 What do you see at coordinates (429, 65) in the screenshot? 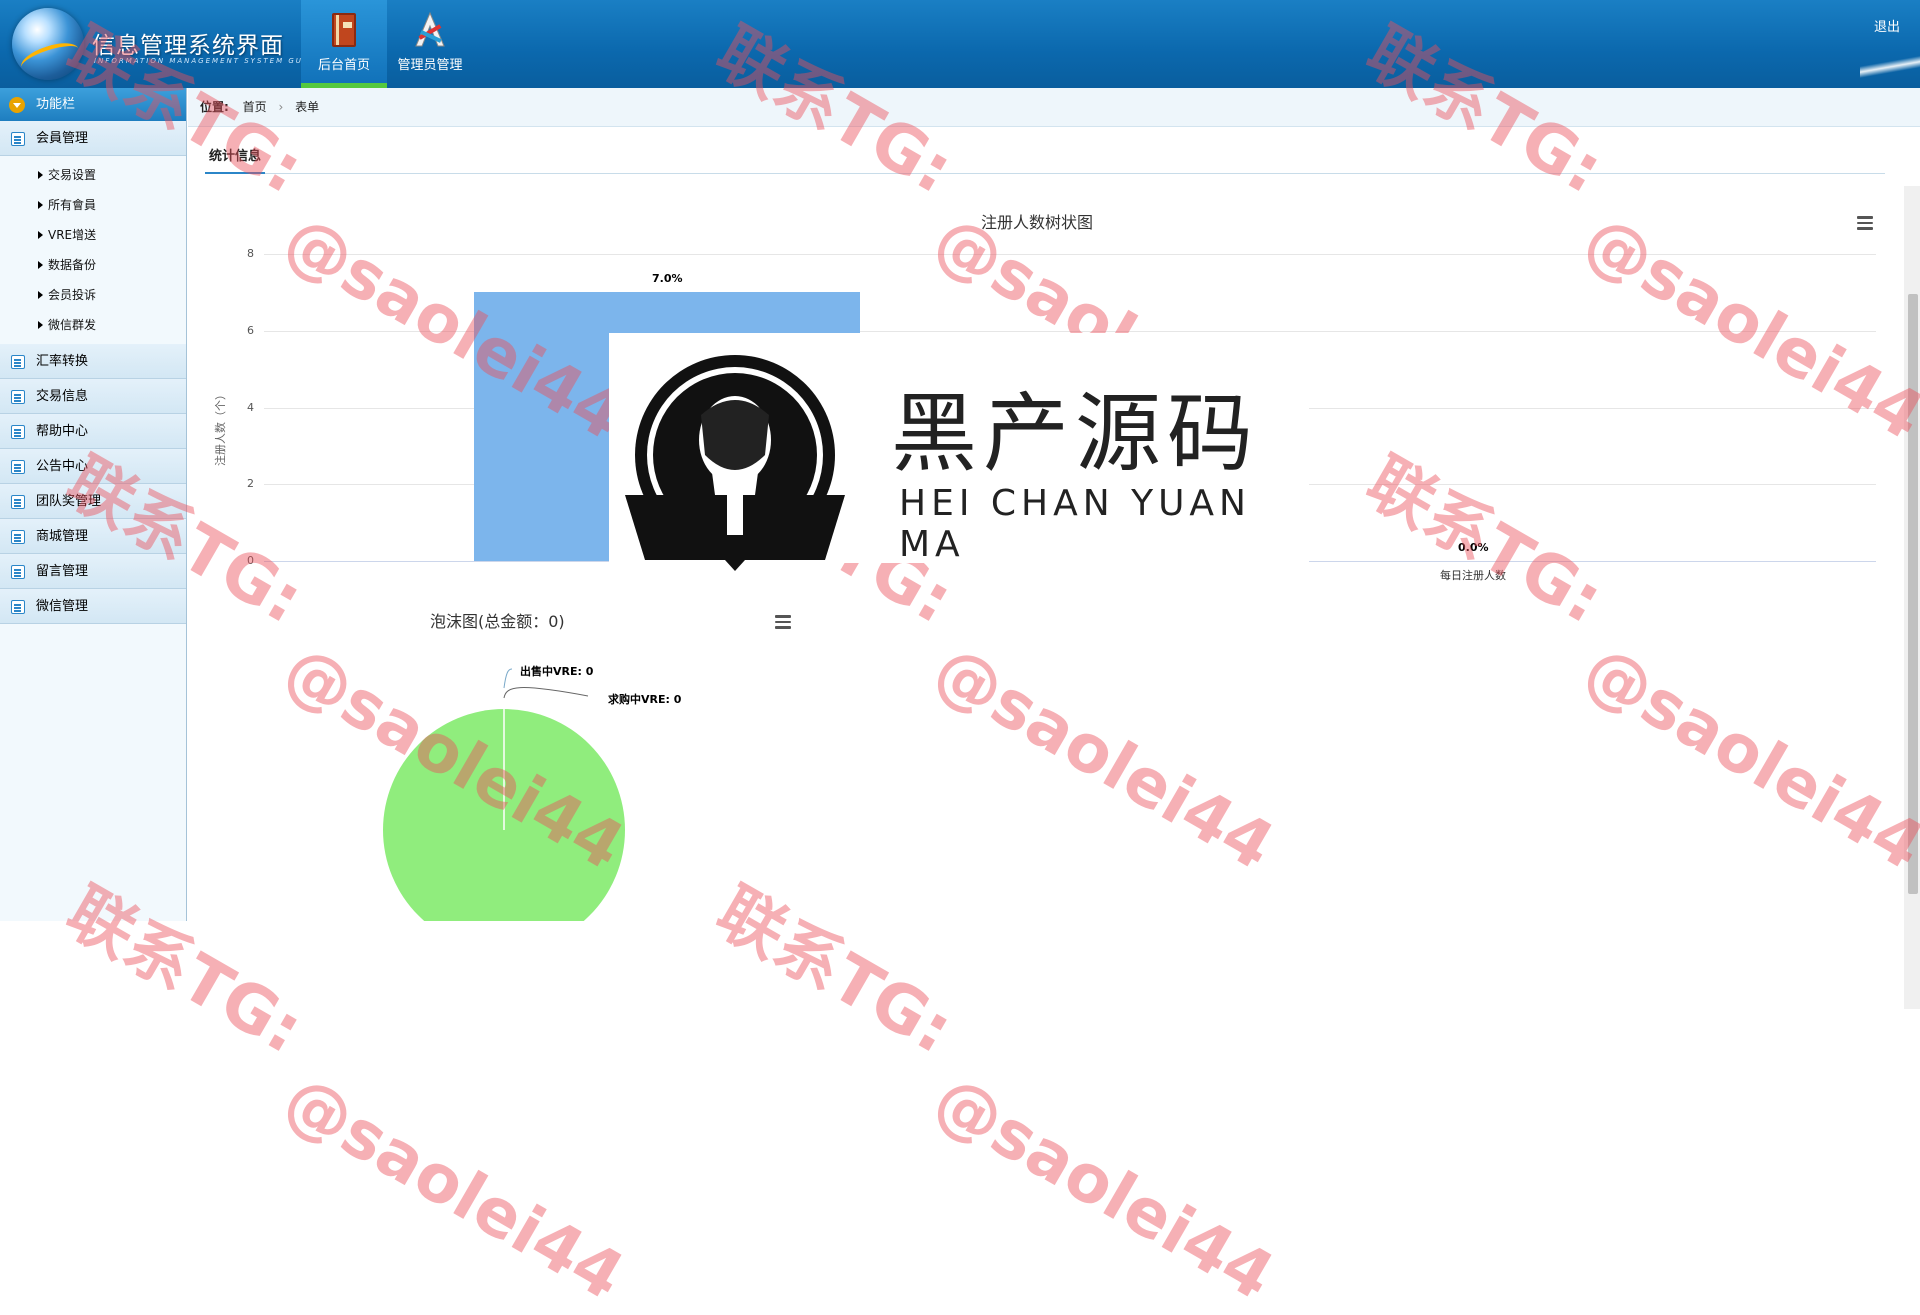
I see `tab-admin-label: 管理员管理` at bounding box center [429, 65].